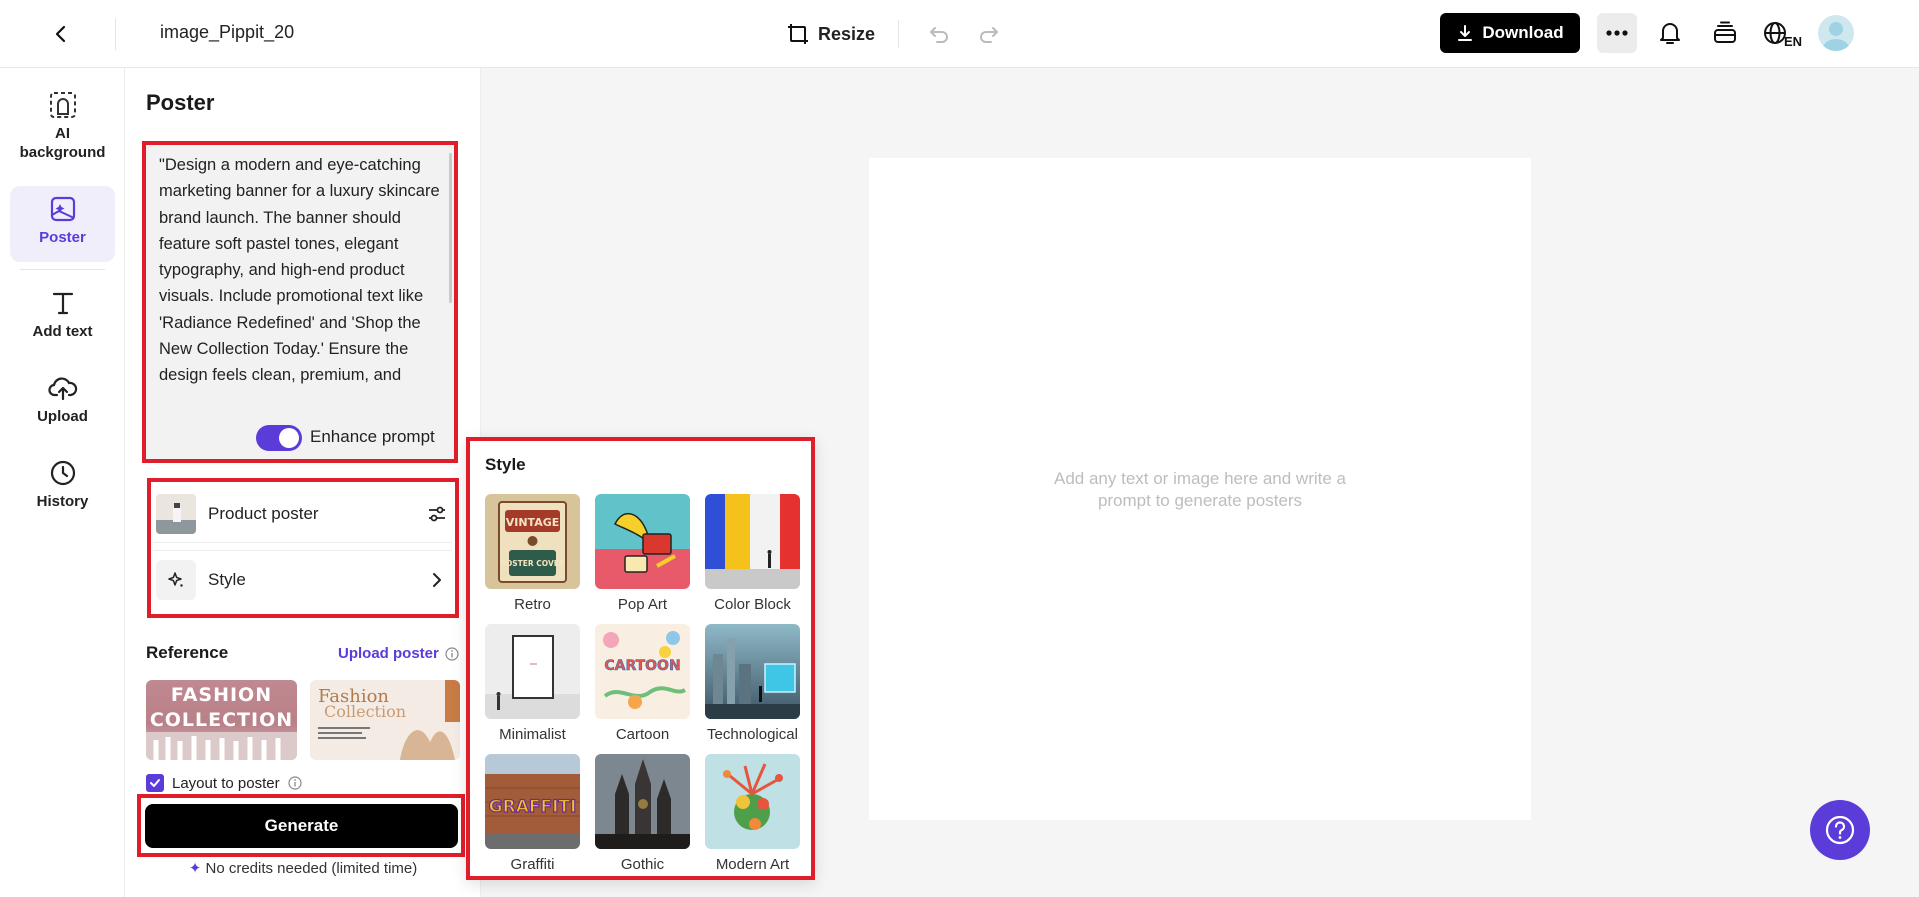 This screenshot has width=1919, height=897. I want to click on style-name: Cartoon, so click(642, 734).